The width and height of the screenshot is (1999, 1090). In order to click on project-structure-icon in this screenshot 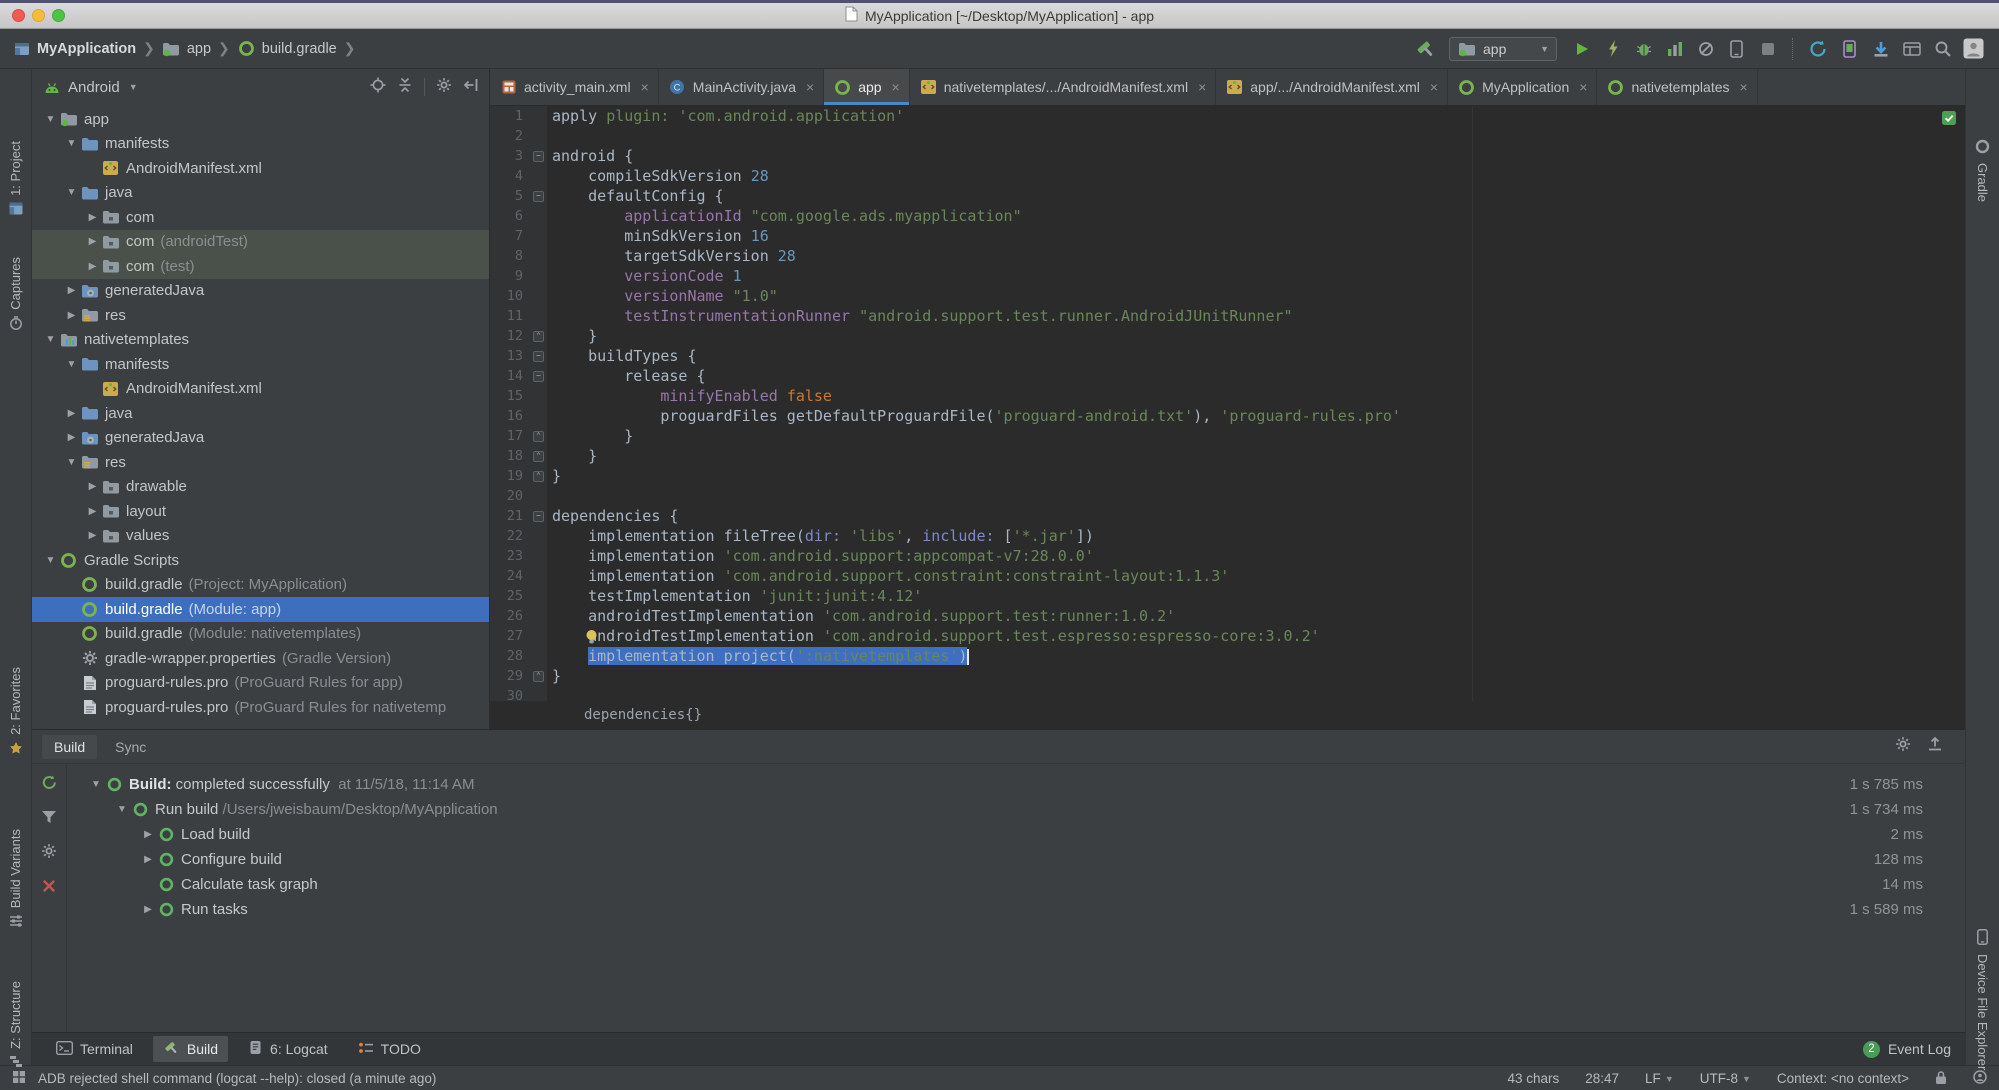, I will do `click(1911, 49)`.